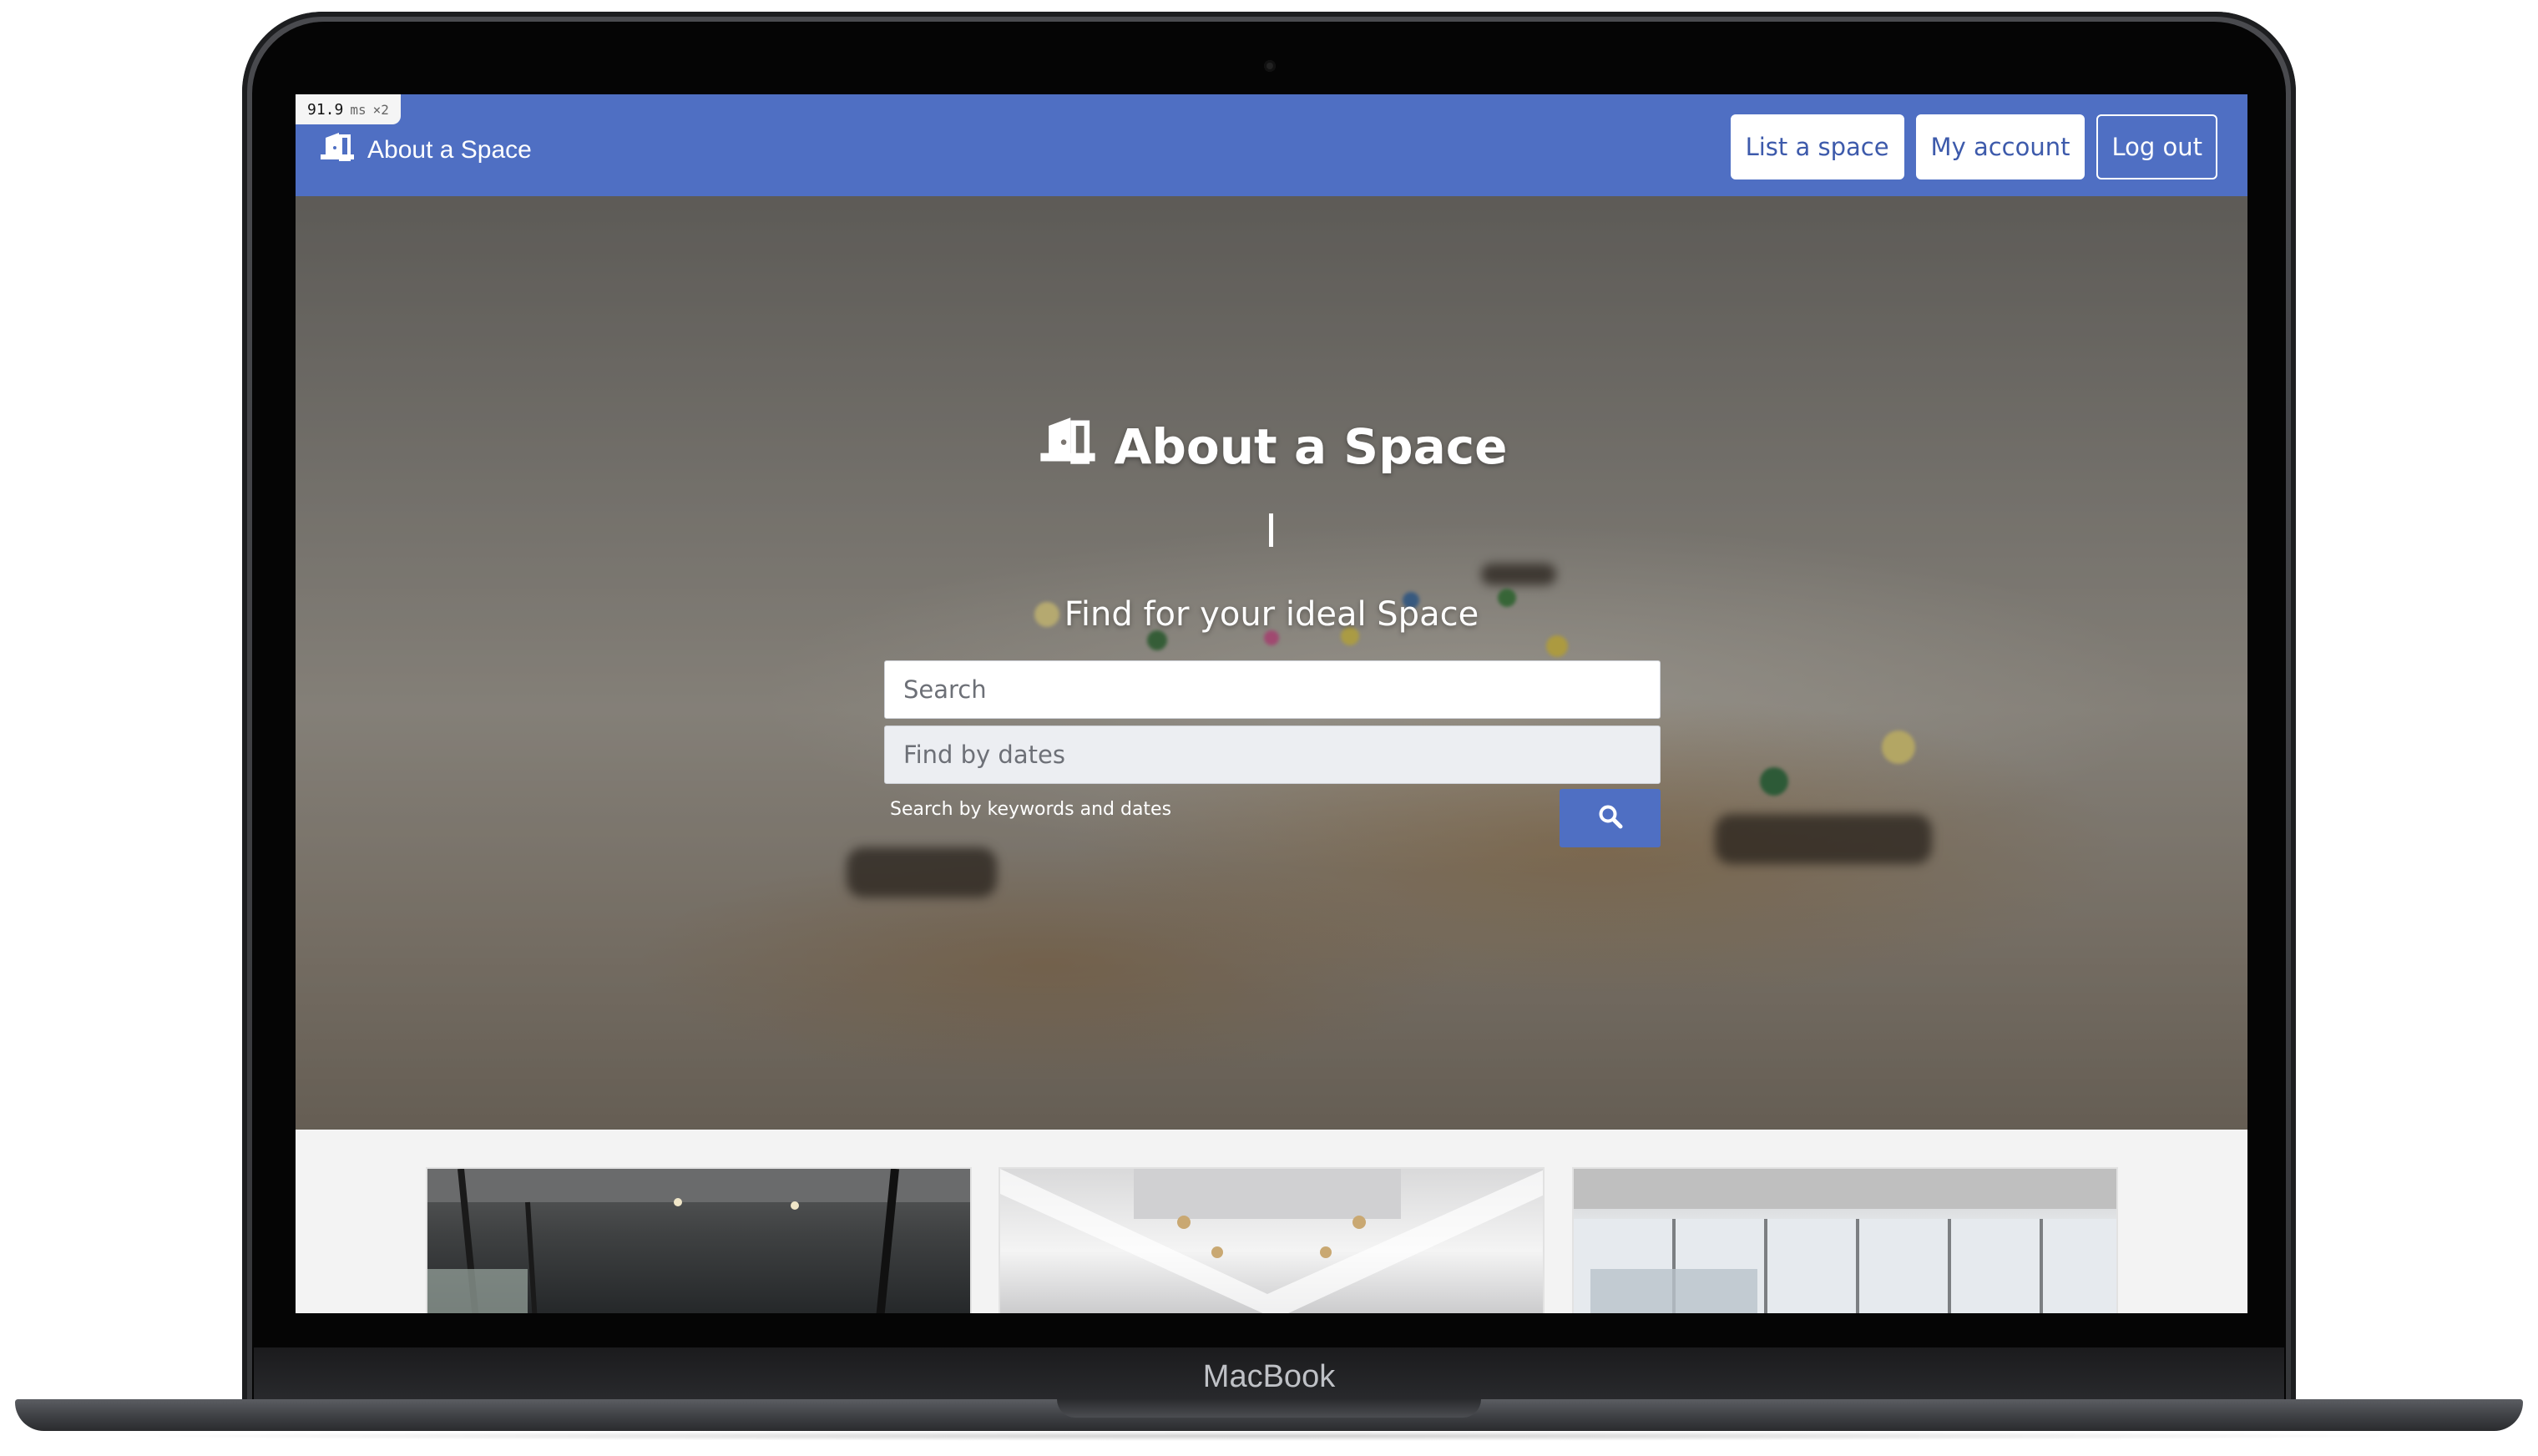  What do you see at coordinates (1272, 754) in the screenshot?
I see `dates-input` at bounding box center [1272, 754].